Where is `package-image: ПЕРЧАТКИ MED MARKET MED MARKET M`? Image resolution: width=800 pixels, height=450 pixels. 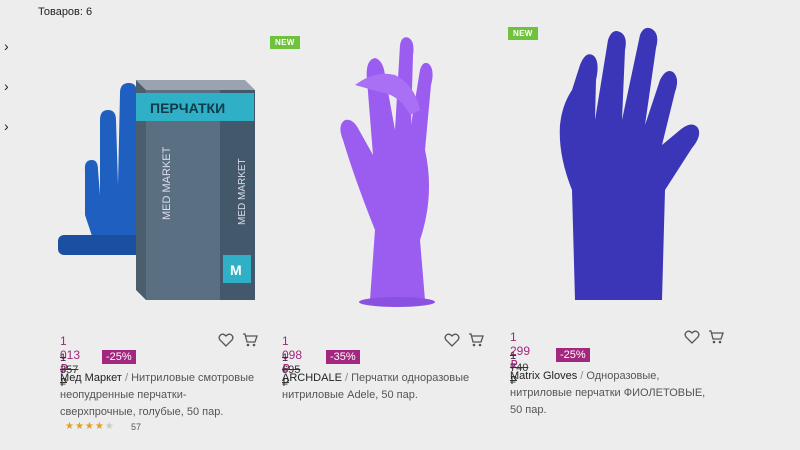 package-image: ПЕРЧАТКИ MED MARKET MED MARKET M is located at coordinates (195, 190).